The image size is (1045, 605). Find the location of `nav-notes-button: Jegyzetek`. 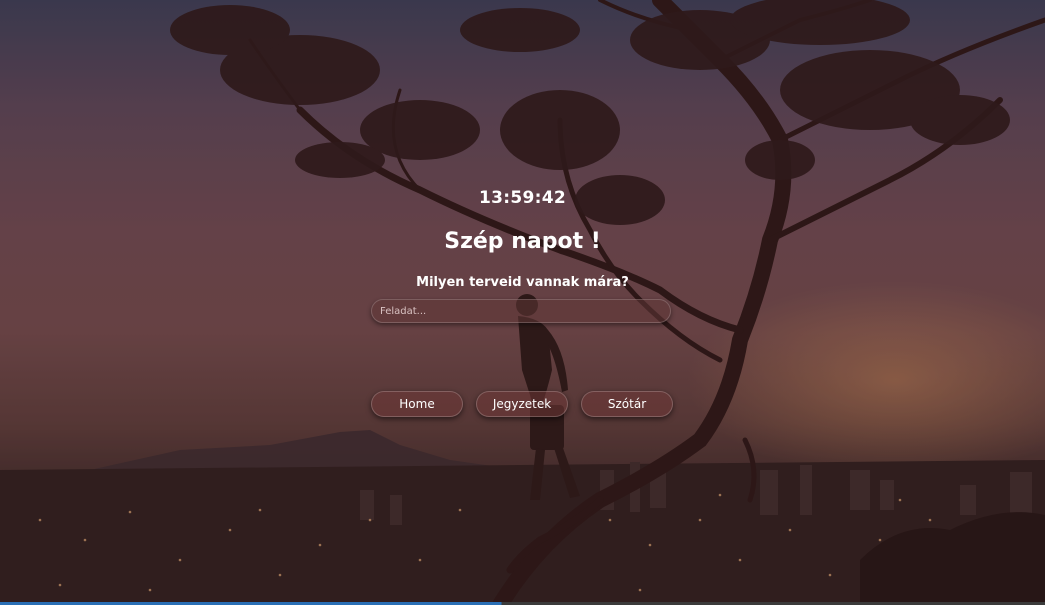

nav-notes-button: Jegyzetek is located at coordinates (522, 404).